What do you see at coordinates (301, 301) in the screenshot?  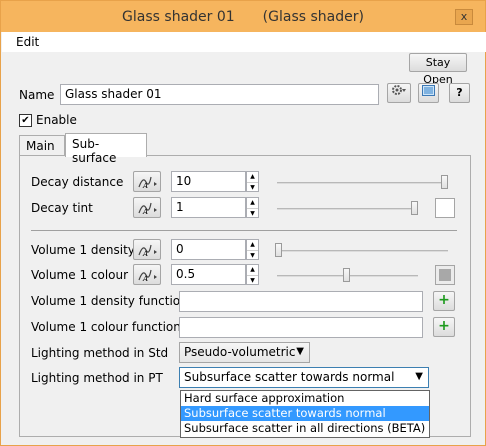 I see `volume1-density-function-input` at bounding box center [301, 301].